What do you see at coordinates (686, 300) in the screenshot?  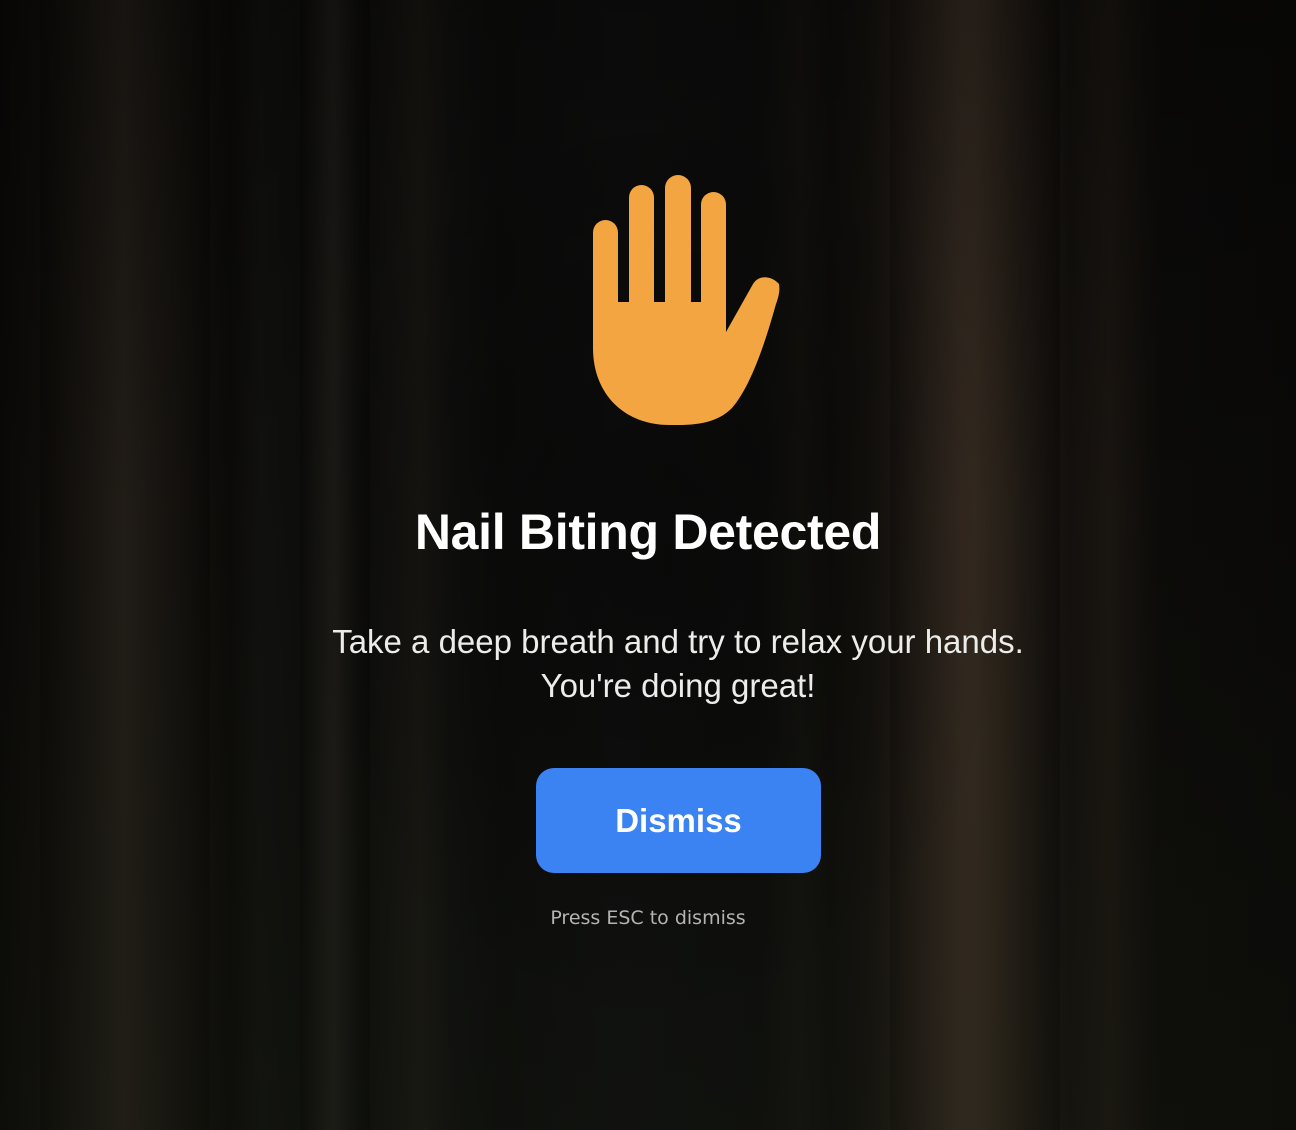 I see `raised-hand-icon` at bounding box center [686, 300].